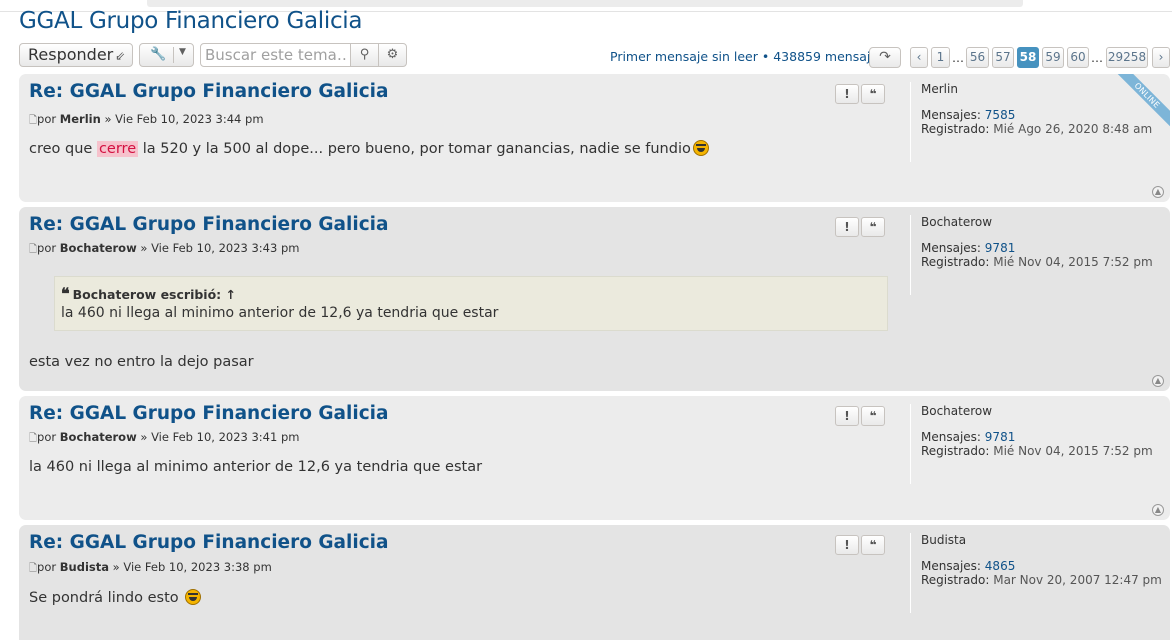 The image size is (1172, 640). I want to click on post-body: Se pondrá lindo esto, so click(115, 597).